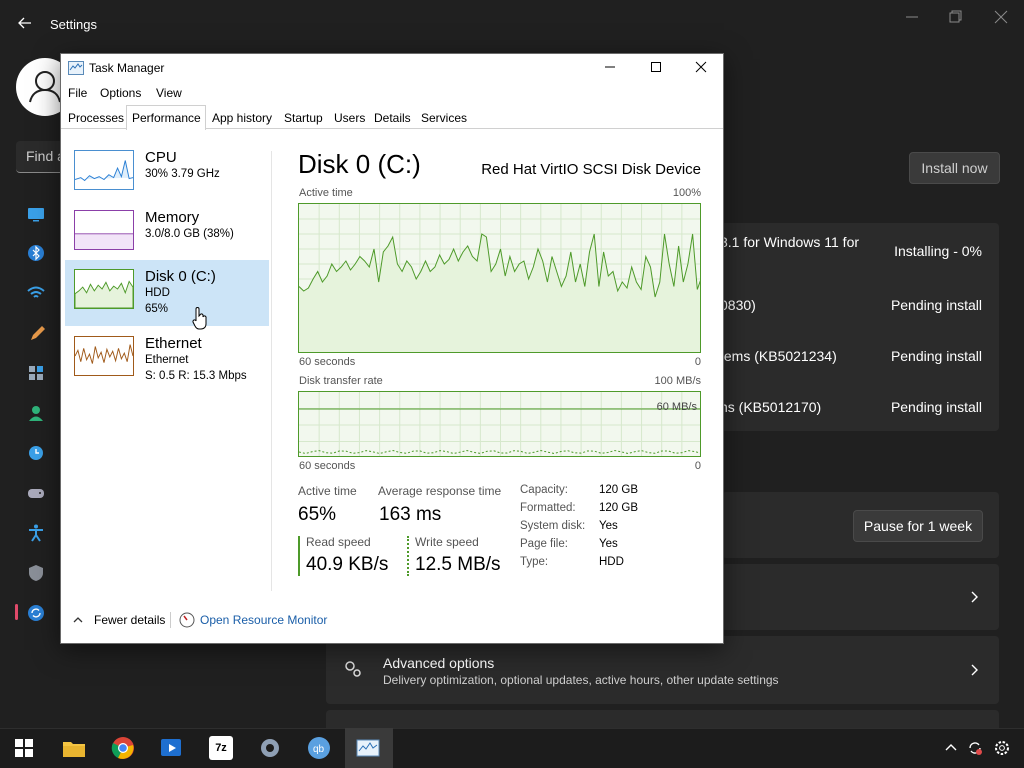 Image resolution: width=1024 pixels, height=768 pixels. What do you see at coordinates (129, 620) in the screenshot?
I see `fewer-details-button: Fewer details` at bounding box center [129, 620].